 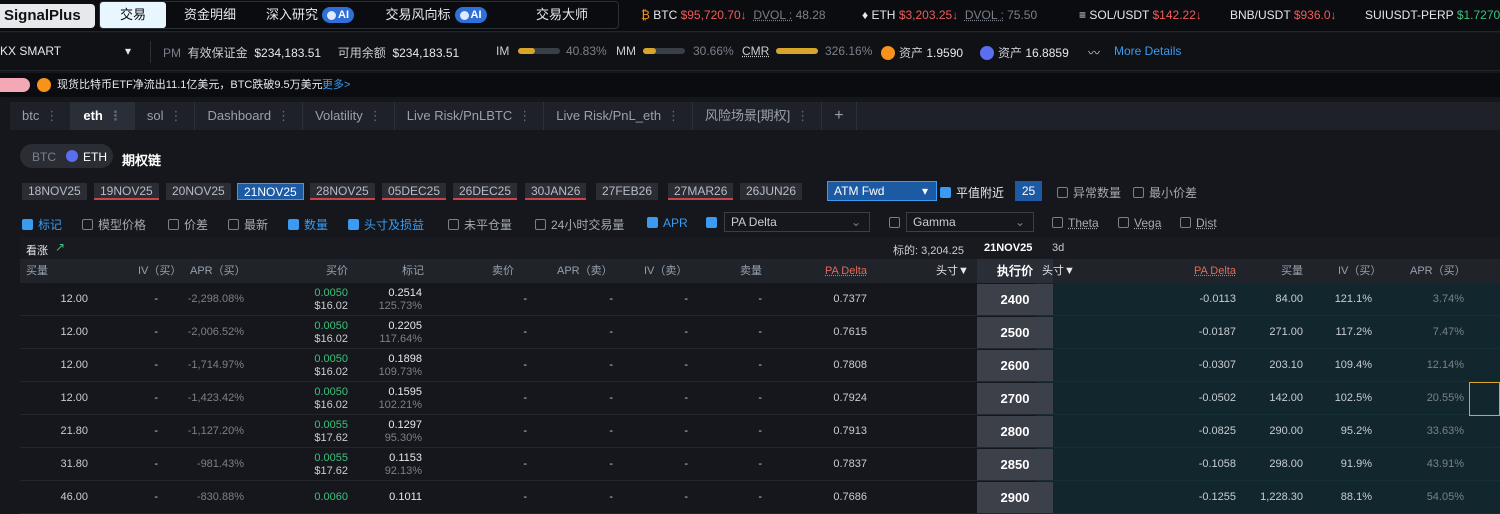 I want to click on dist-checkbox: Dist, so click(x=1198, y=223).